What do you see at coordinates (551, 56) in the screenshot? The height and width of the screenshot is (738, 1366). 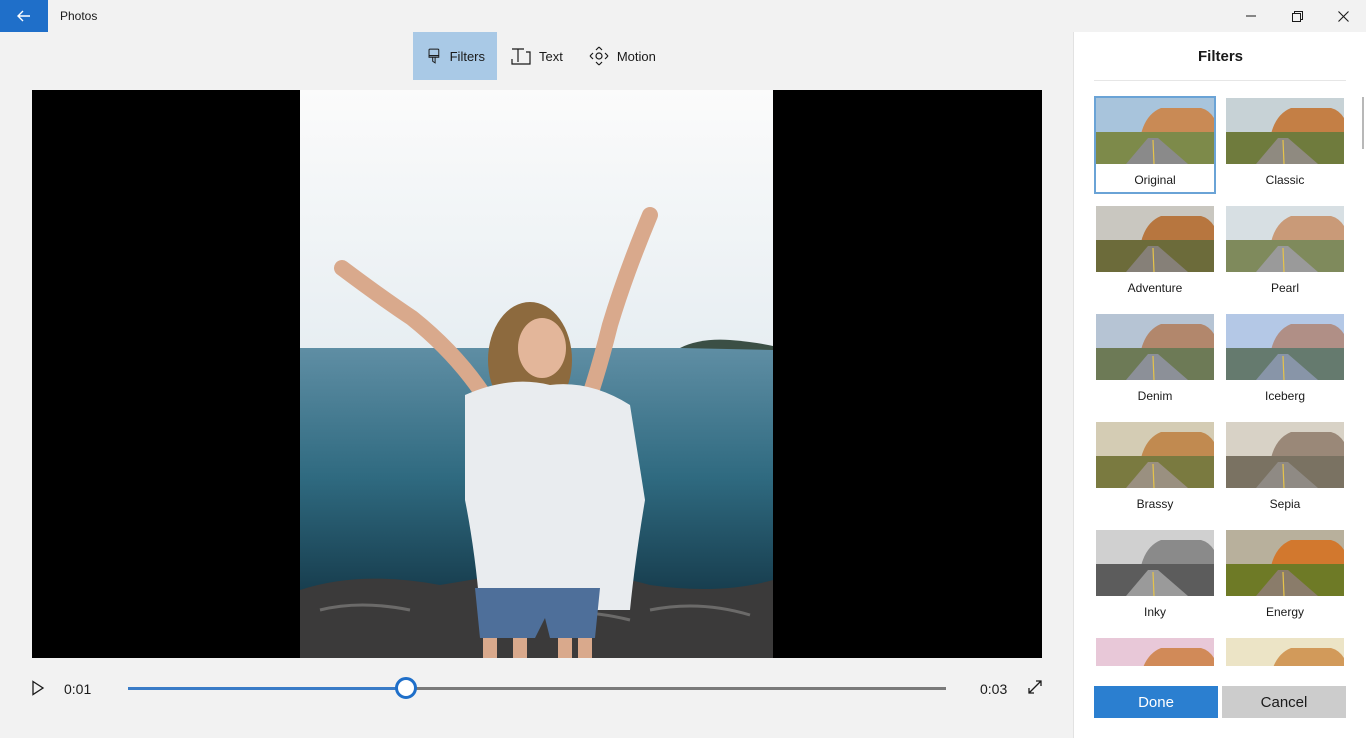 I see `tab-text-label: Text` at bounding box center [551, 56].